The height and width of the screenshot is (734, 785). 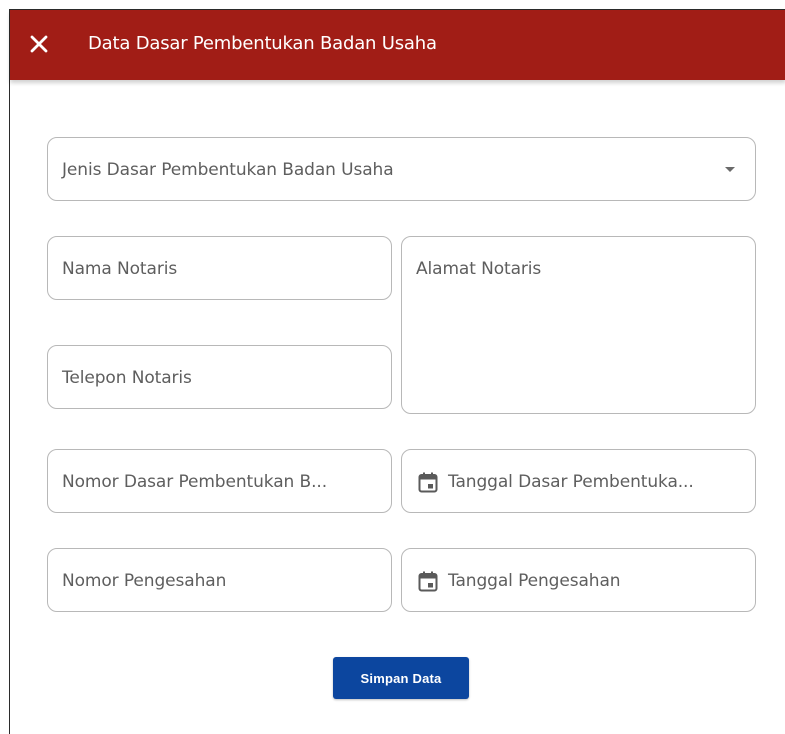 What do you see at coordinates (120, 269) in the screenshot?
I see `nama-notaris-label: Nama Notaris` at bounding box center [120, 269].